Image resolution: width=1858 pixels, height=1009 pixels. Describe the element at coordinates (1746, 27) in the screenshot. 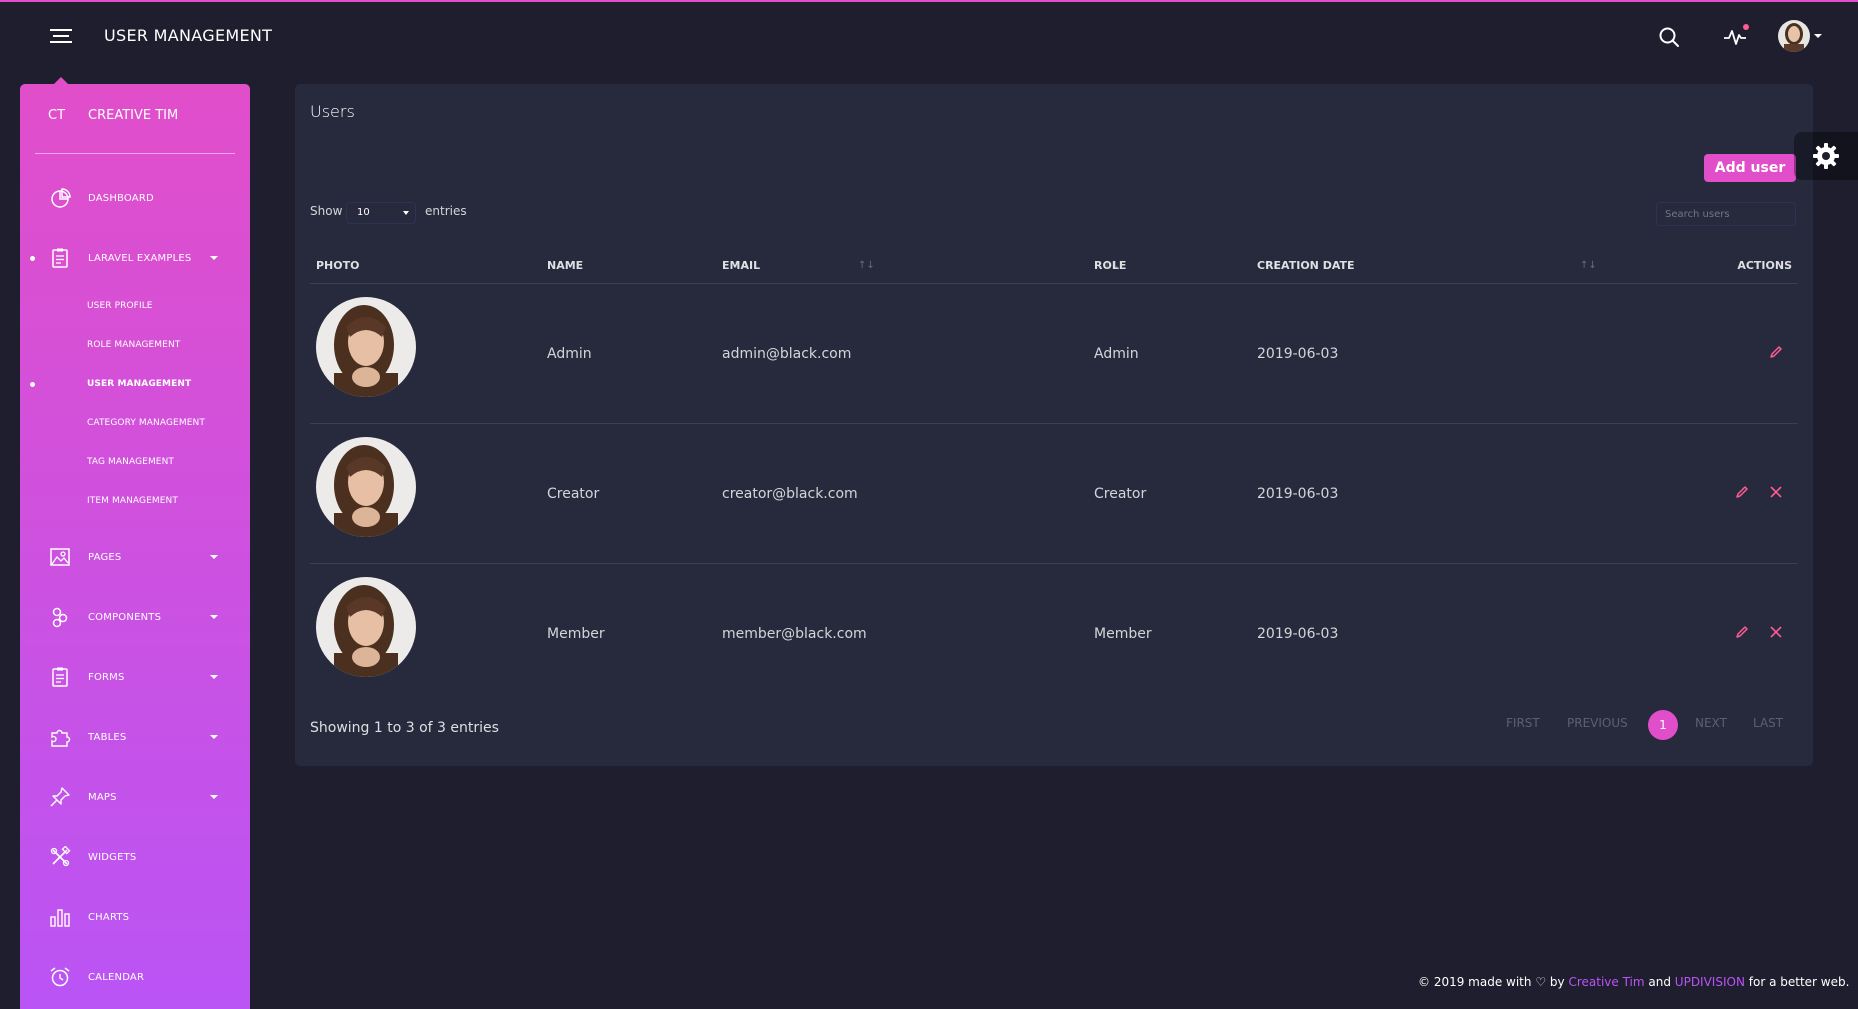

I see `notification-dot` at that location.